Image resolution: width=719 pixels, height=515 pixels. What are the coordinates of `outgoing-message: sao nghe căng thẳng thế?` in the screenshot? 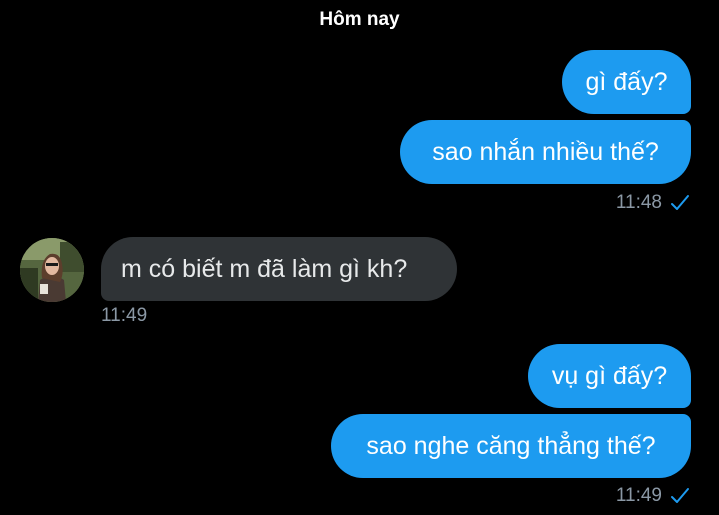 It's located at (511, 446).